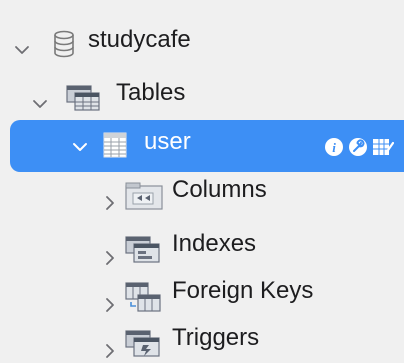  What do you see at coordinates (143, 299) in the screenshot?
I see `foreign-keys-icon` at bounding box center [143, 299].